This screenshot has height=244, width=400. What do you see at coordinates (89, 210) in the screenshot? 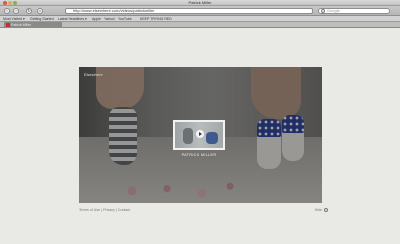
I see `footer-link-terms: Terms of Use` at bounding box center [89, 210].